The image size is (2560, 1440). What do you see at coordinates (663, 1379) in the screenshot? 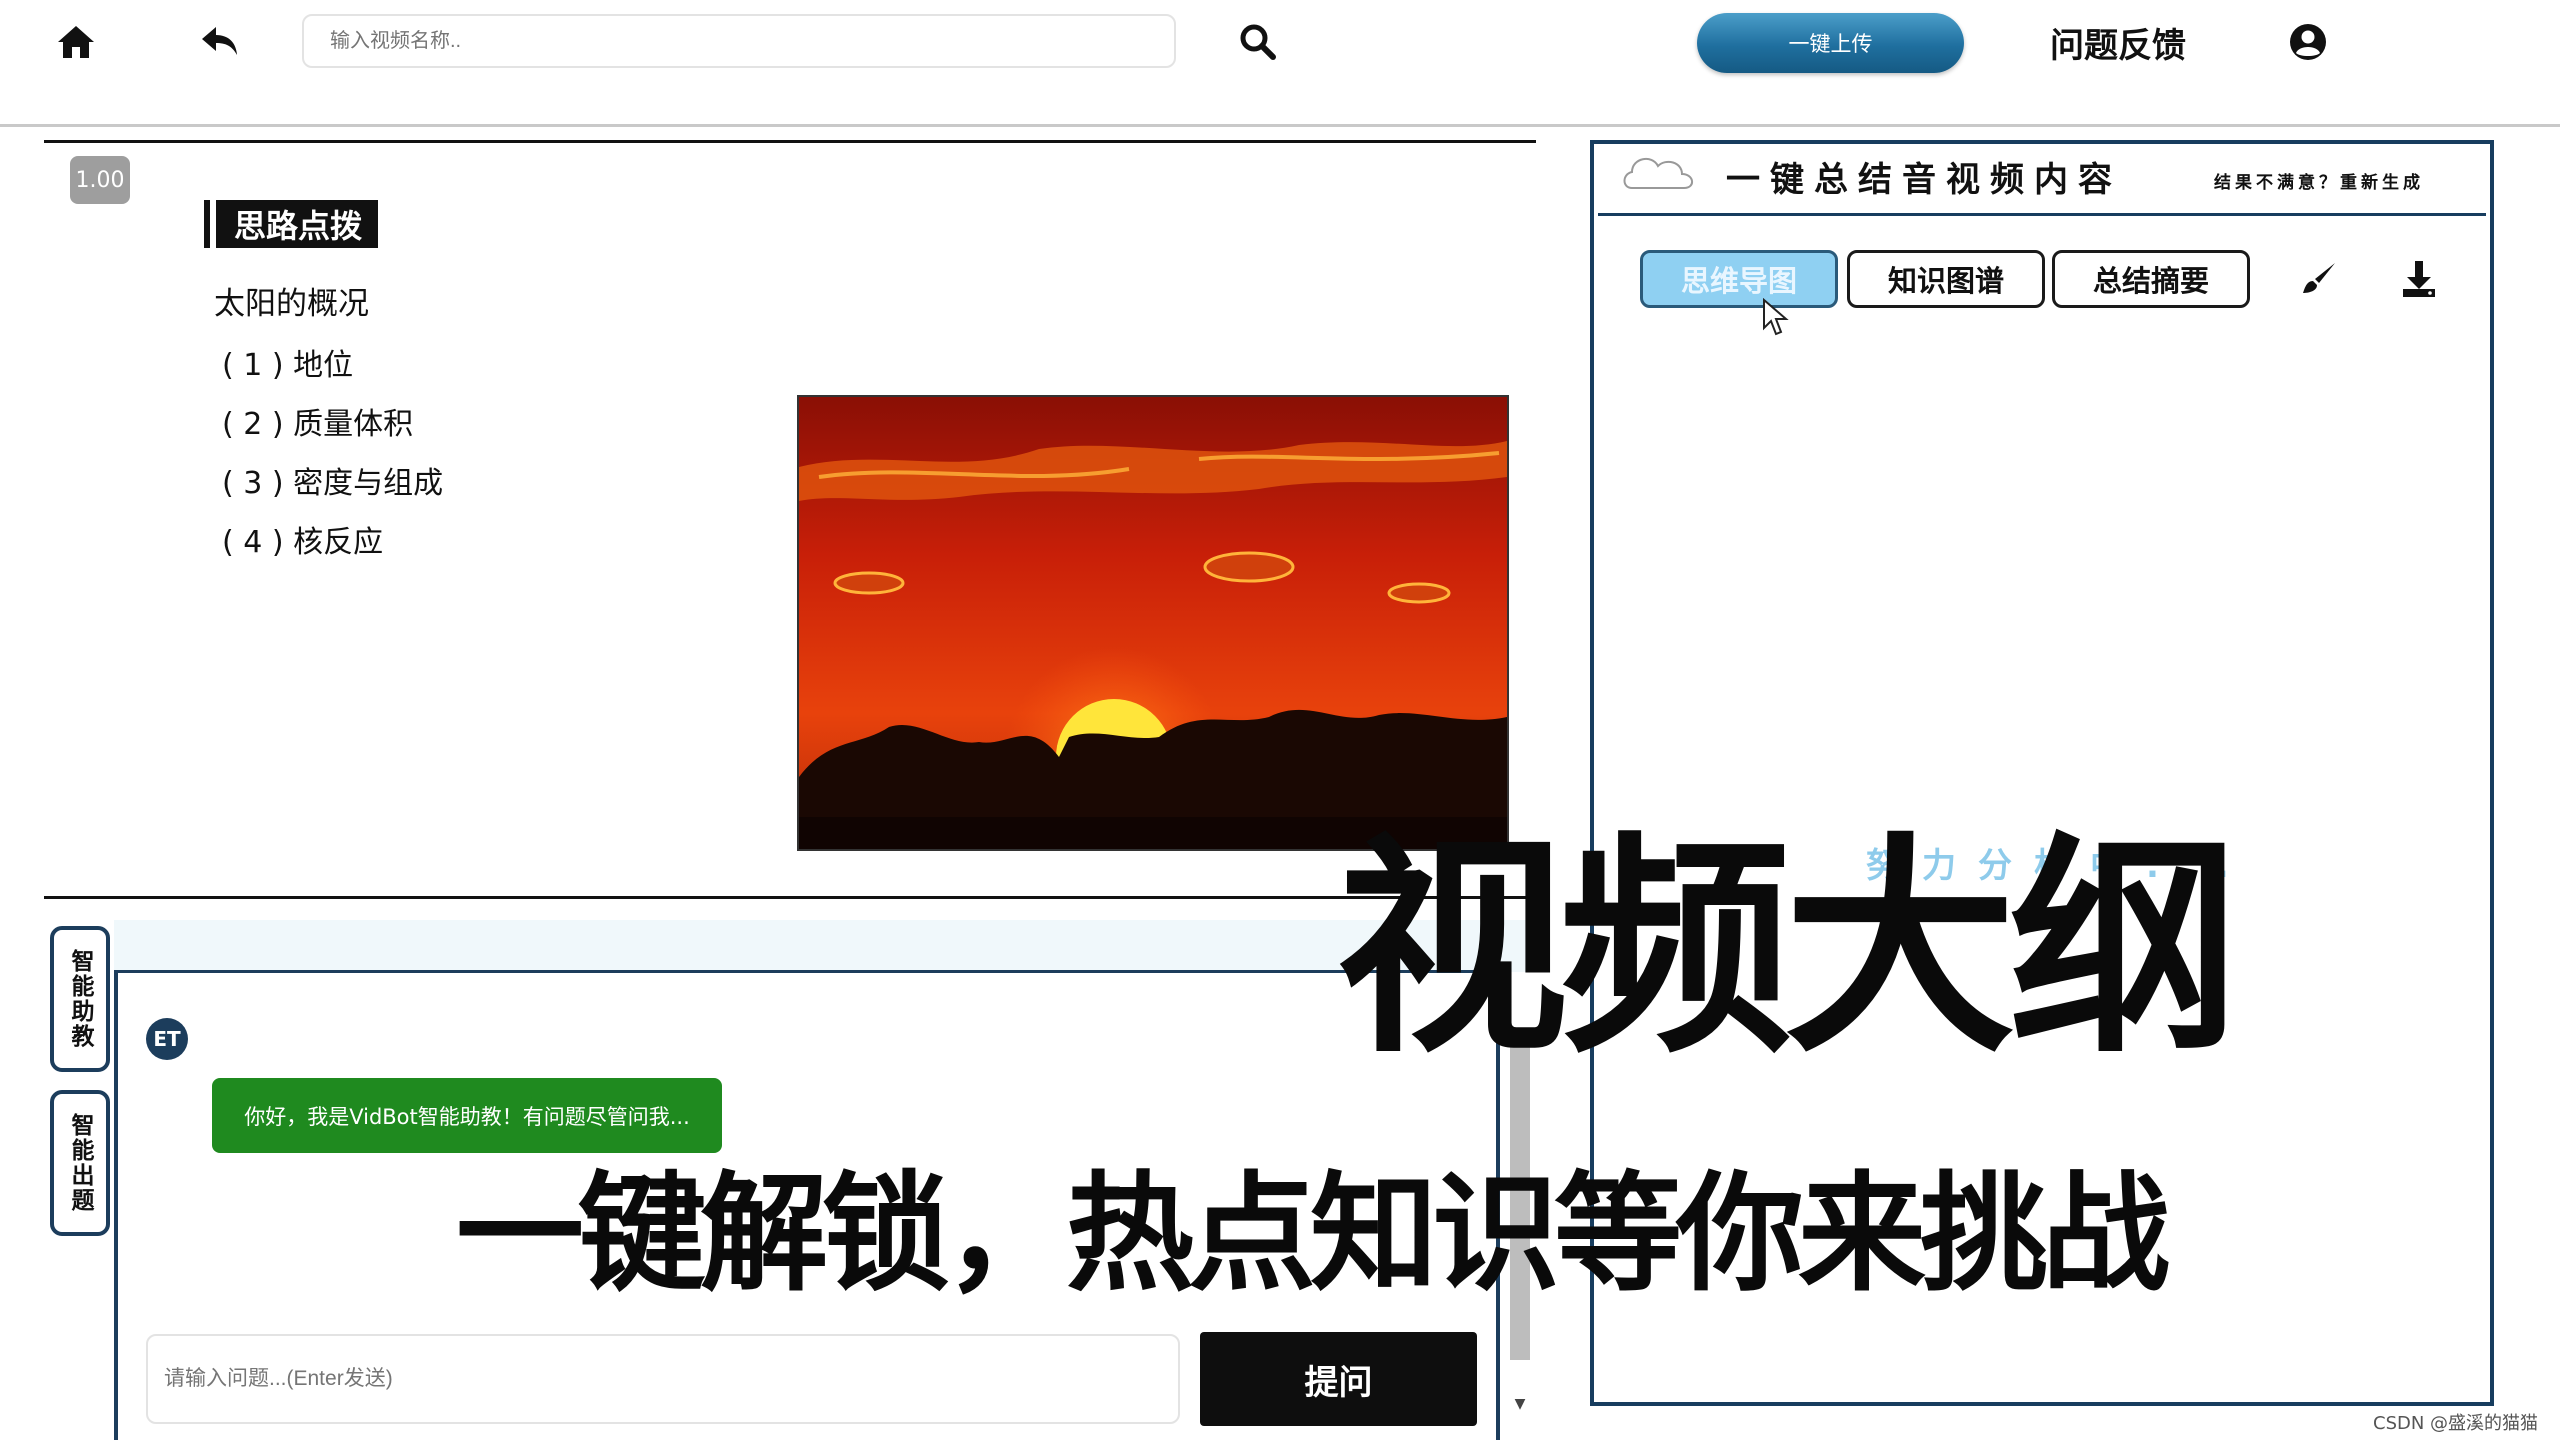
I see `question-input` at bounding box center [663, 1379].